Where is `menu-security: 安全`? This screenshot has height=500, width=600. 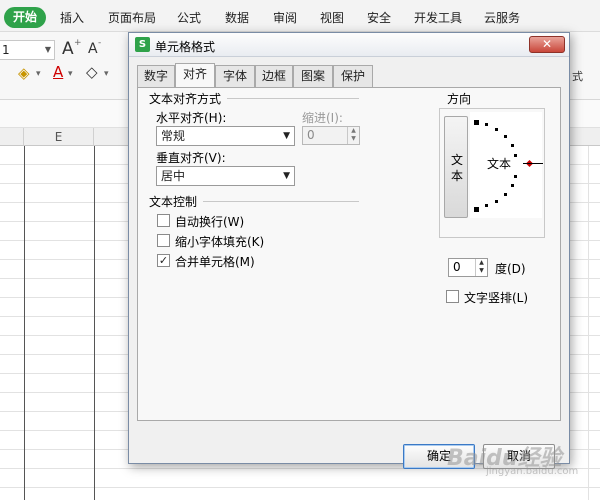 menu-security: 安全 is located at coordinates (379, 17).